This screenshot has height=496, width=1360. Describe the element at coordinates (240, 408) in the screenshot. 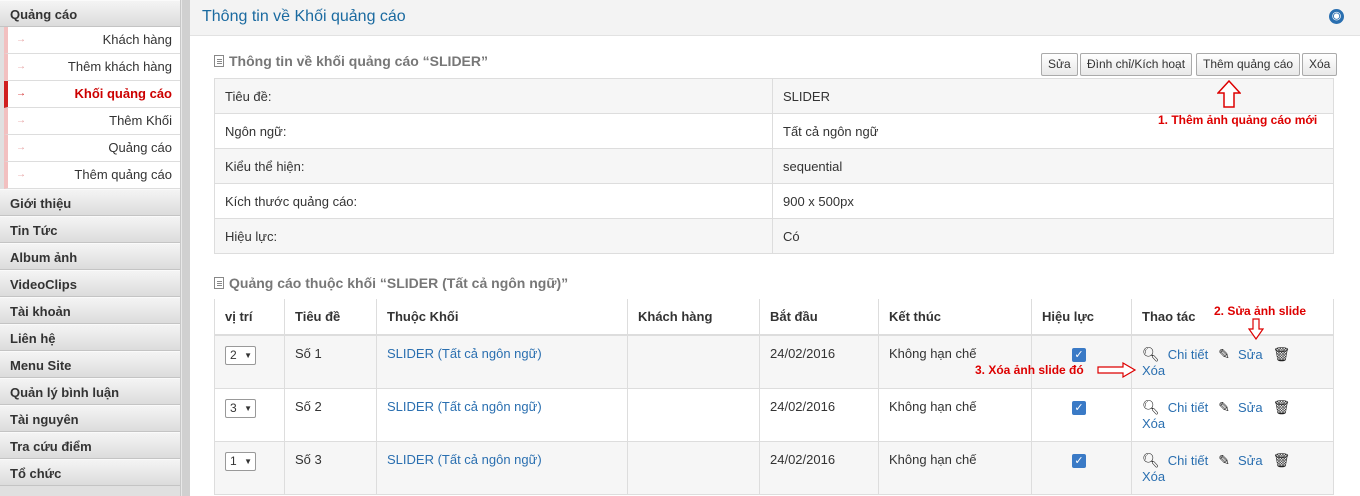

I see `position-select: 3` at that location.